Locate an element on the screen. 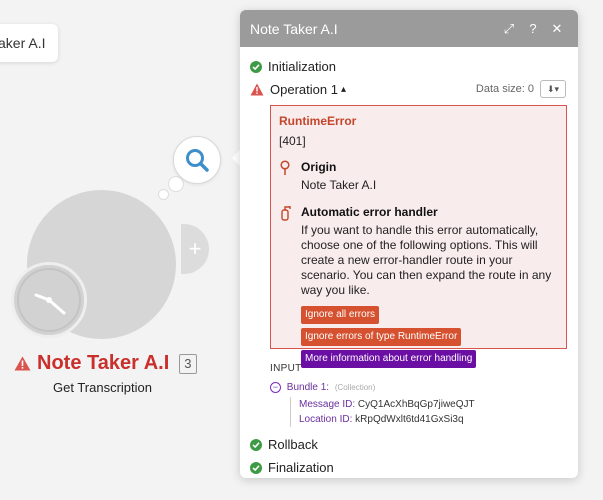 Image resolution: width=603 pixels, height=500 pixels. data-size-group: Data size: 0 ⬇▾ is located at coordinates (521, 89).